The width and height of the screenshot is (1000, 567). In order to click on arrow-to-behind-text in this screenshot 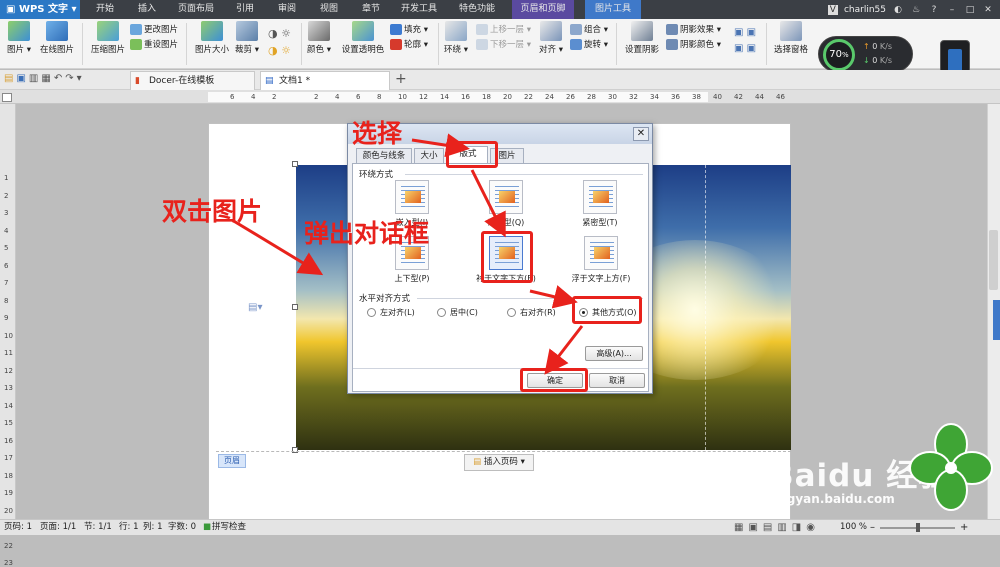, I will do `click(488, 203)`.